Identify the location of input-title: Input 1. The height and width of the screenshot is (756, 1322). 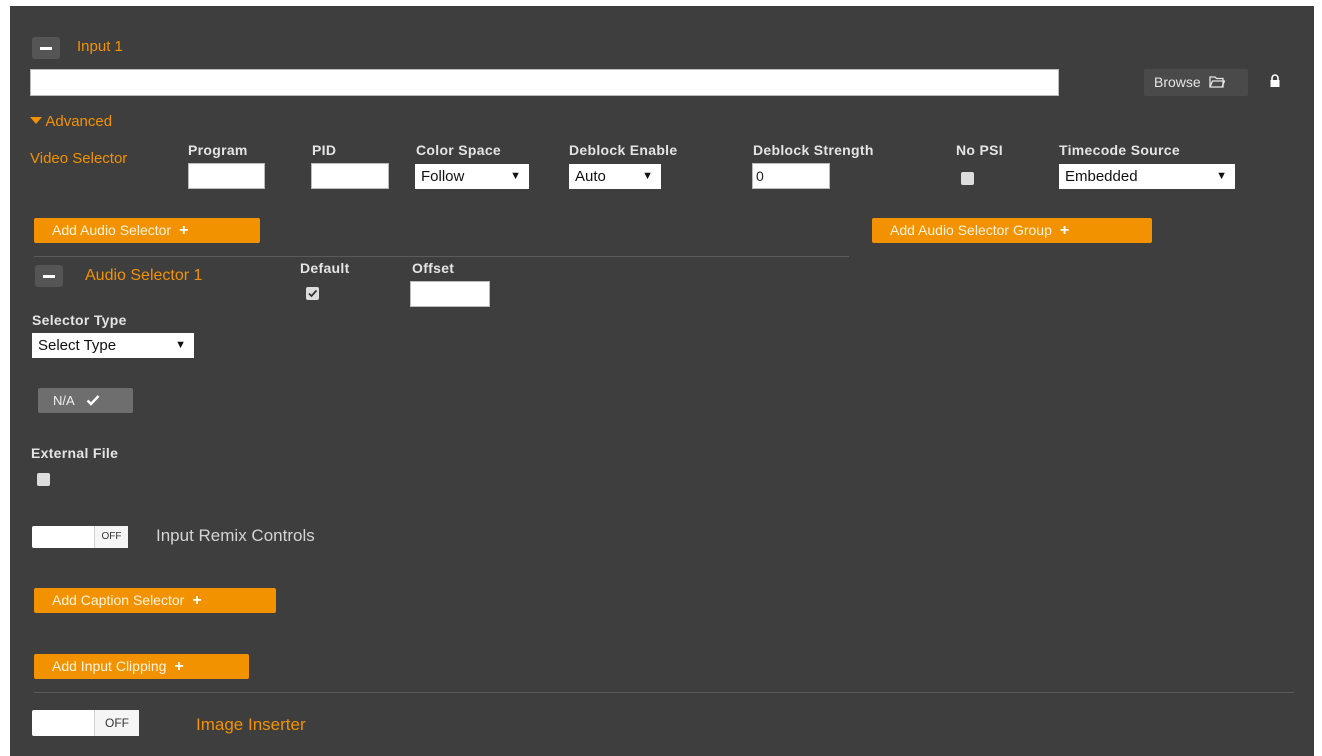
(100, 46).